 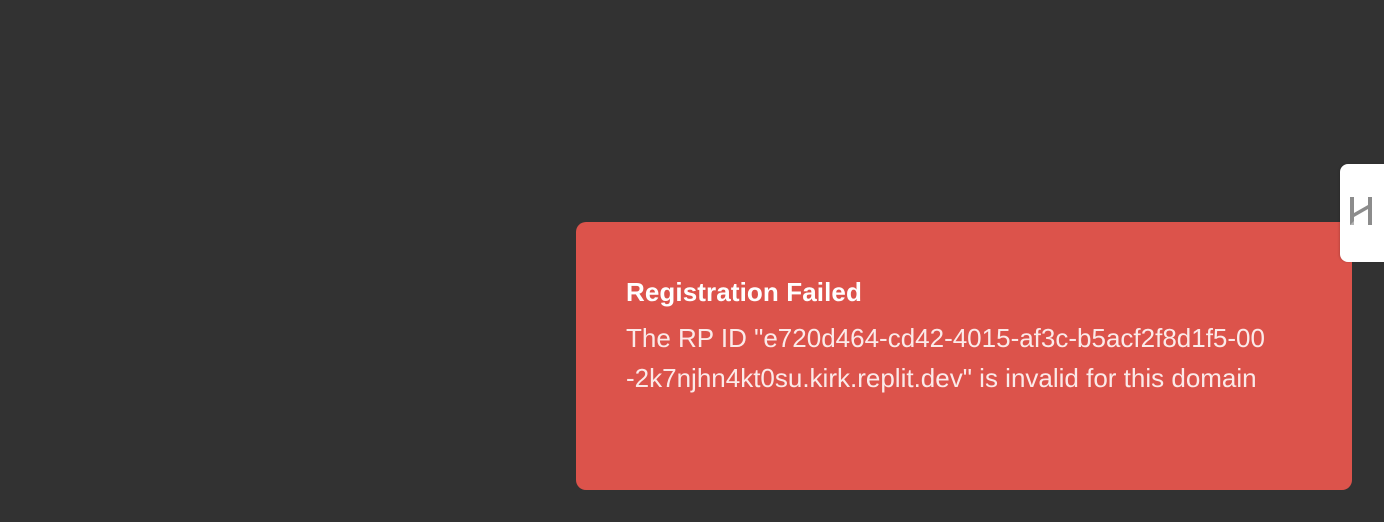 I want to click on toast-title: Registration Failed, so click(x=744, y=292).